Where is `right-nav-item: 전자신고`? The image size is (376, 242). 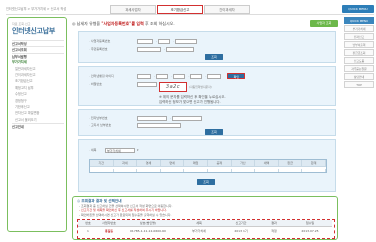 right-nav-item: 전자신고 is located at coordinates (359, 36).